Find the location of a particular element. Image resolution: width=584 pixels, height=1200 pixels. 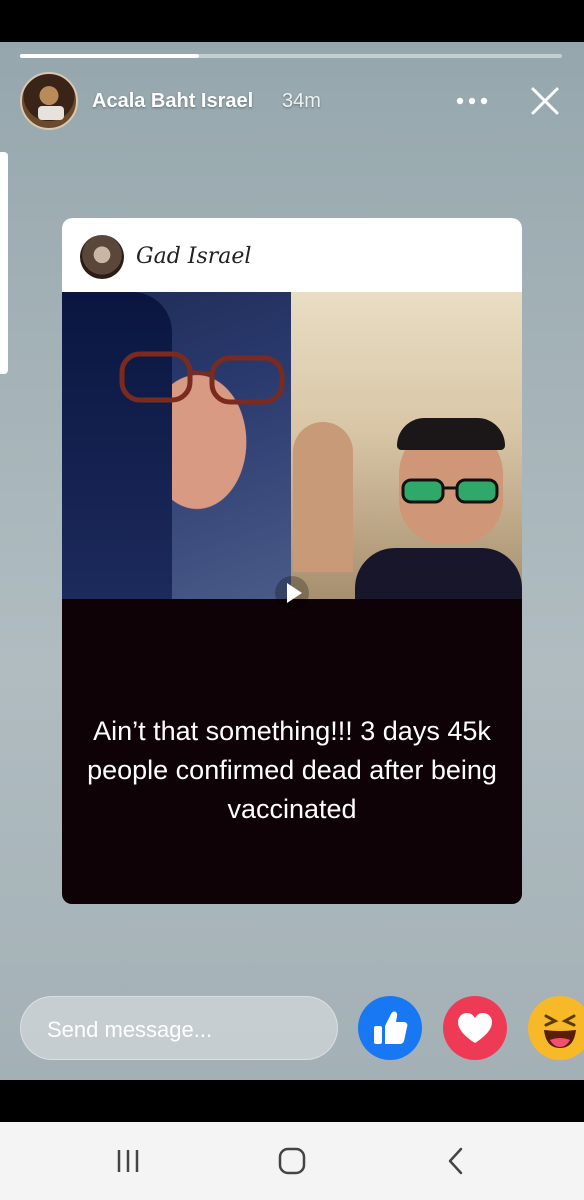

thumbs-up-icon is located at coordinates (391, 1027).